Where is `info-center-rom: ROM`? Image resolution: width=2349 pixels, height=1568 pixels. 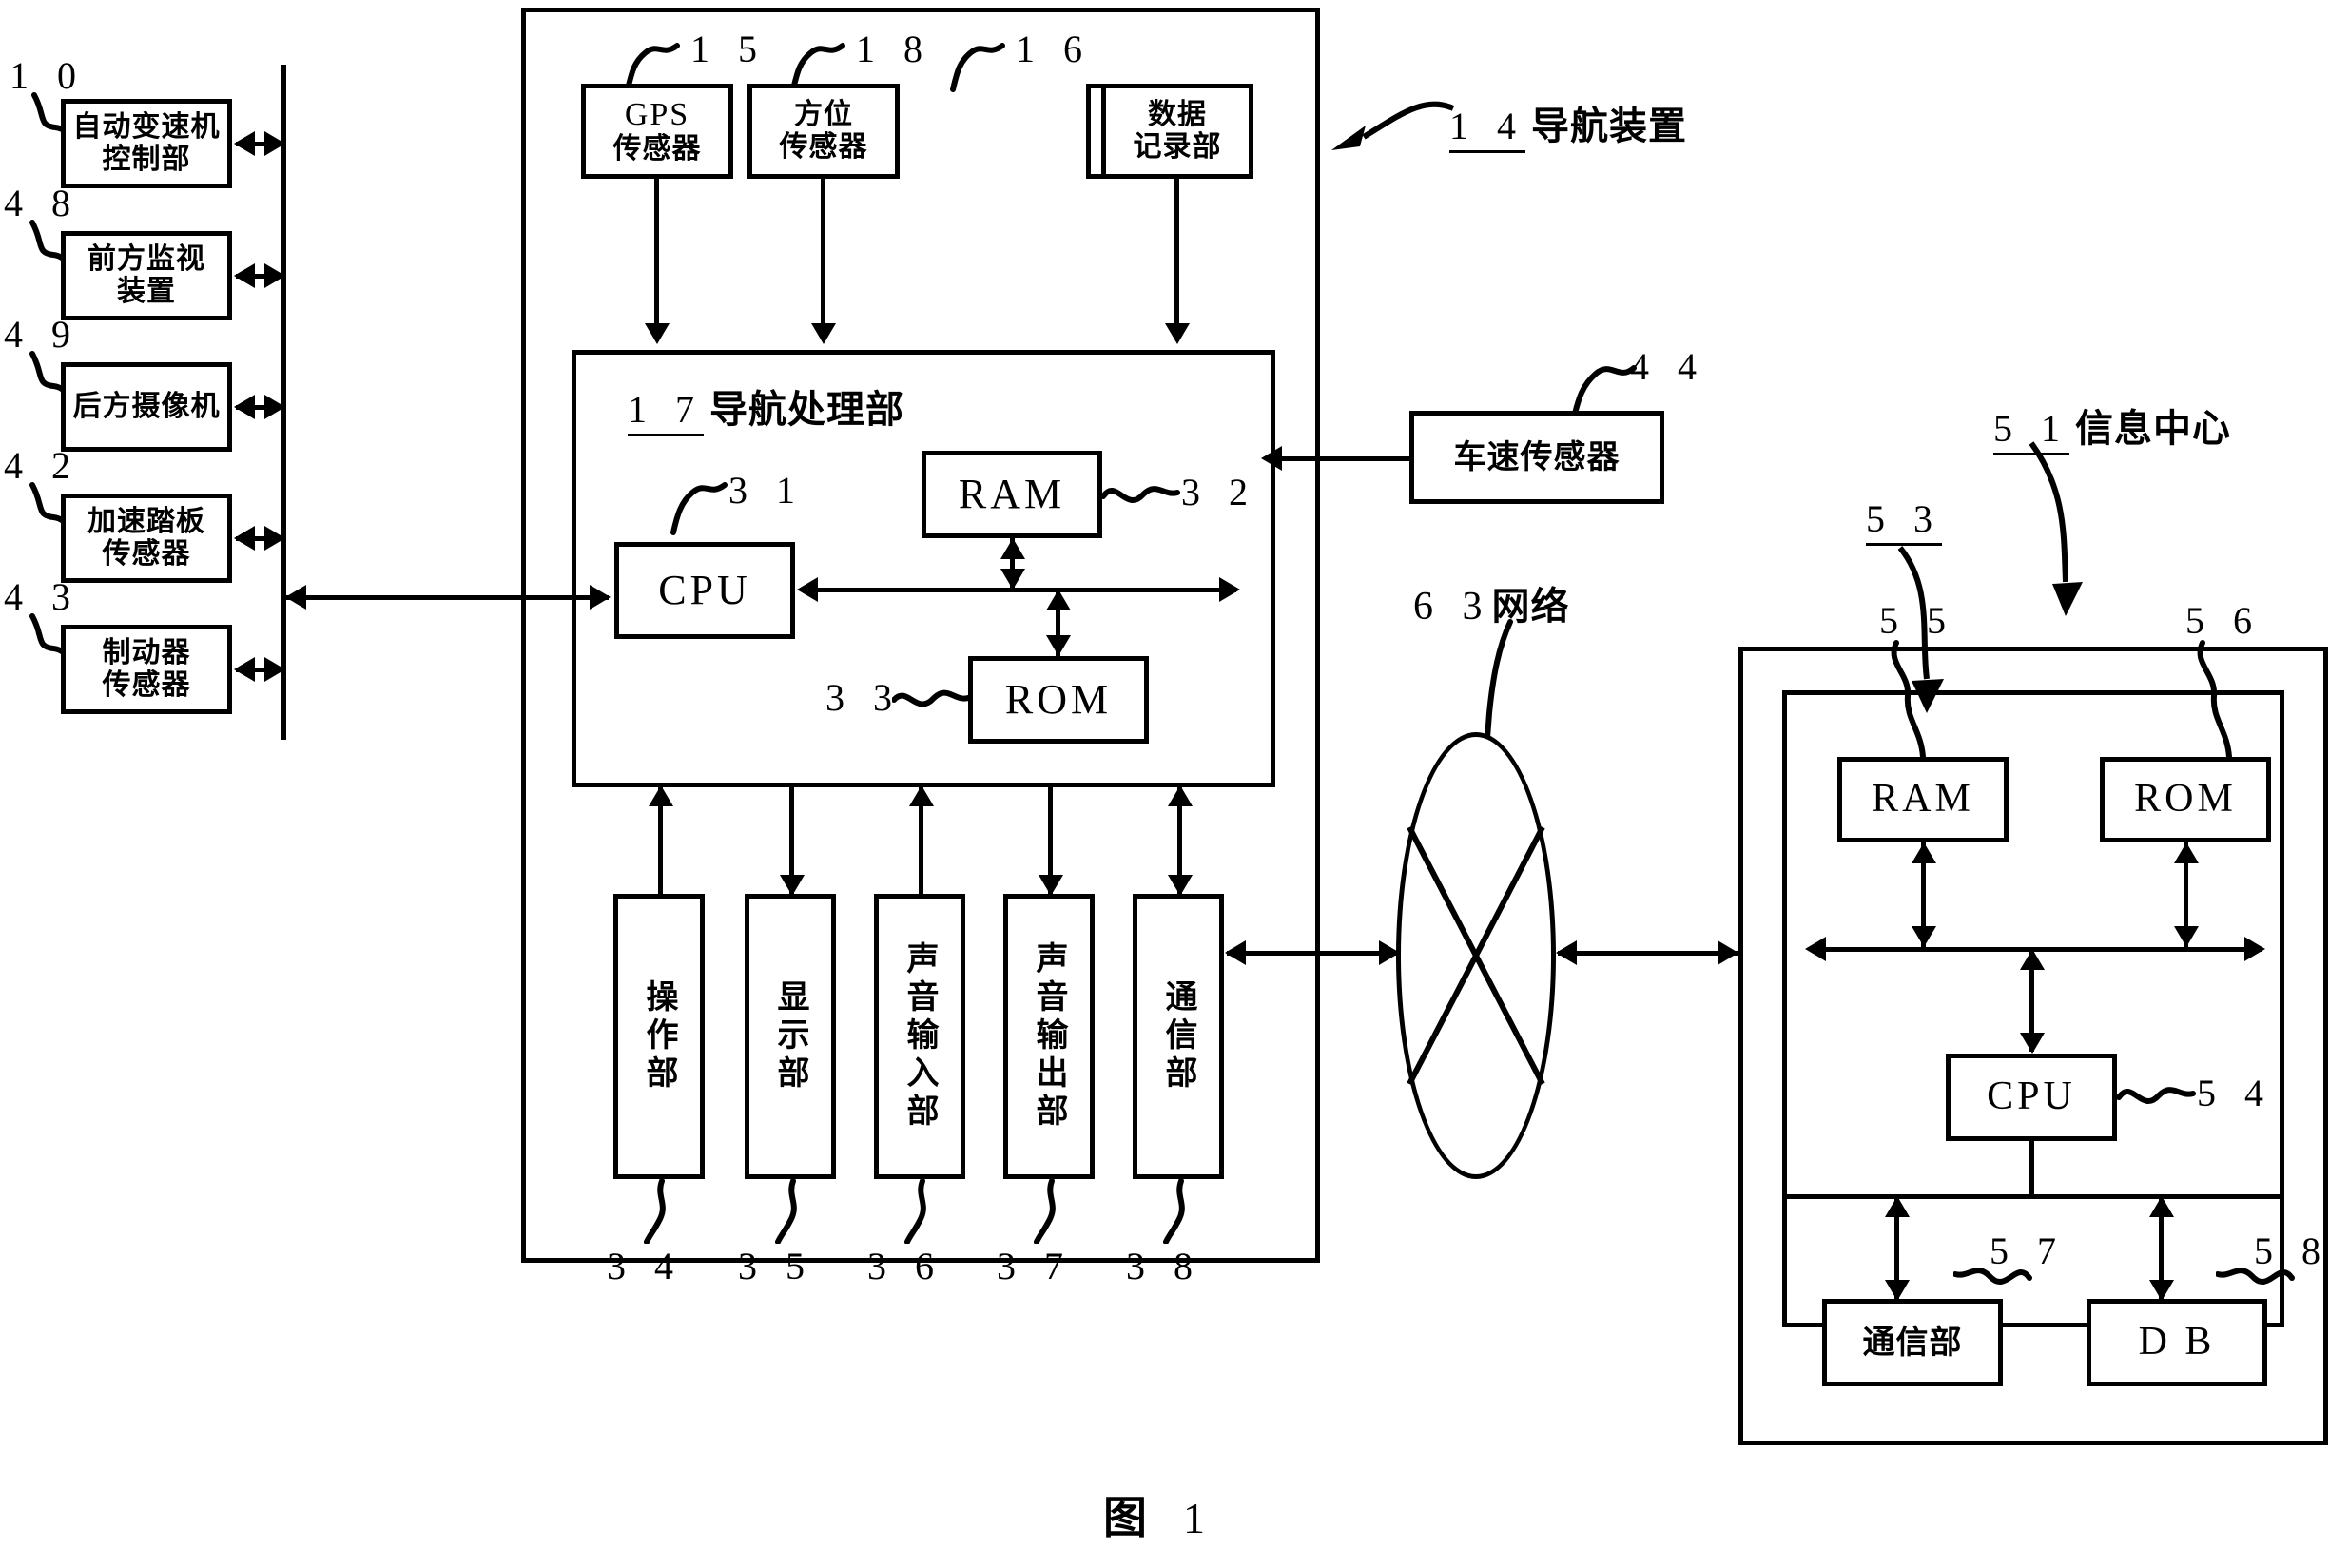 info-center-rom: ROM is located at coordinates (2185, 799).